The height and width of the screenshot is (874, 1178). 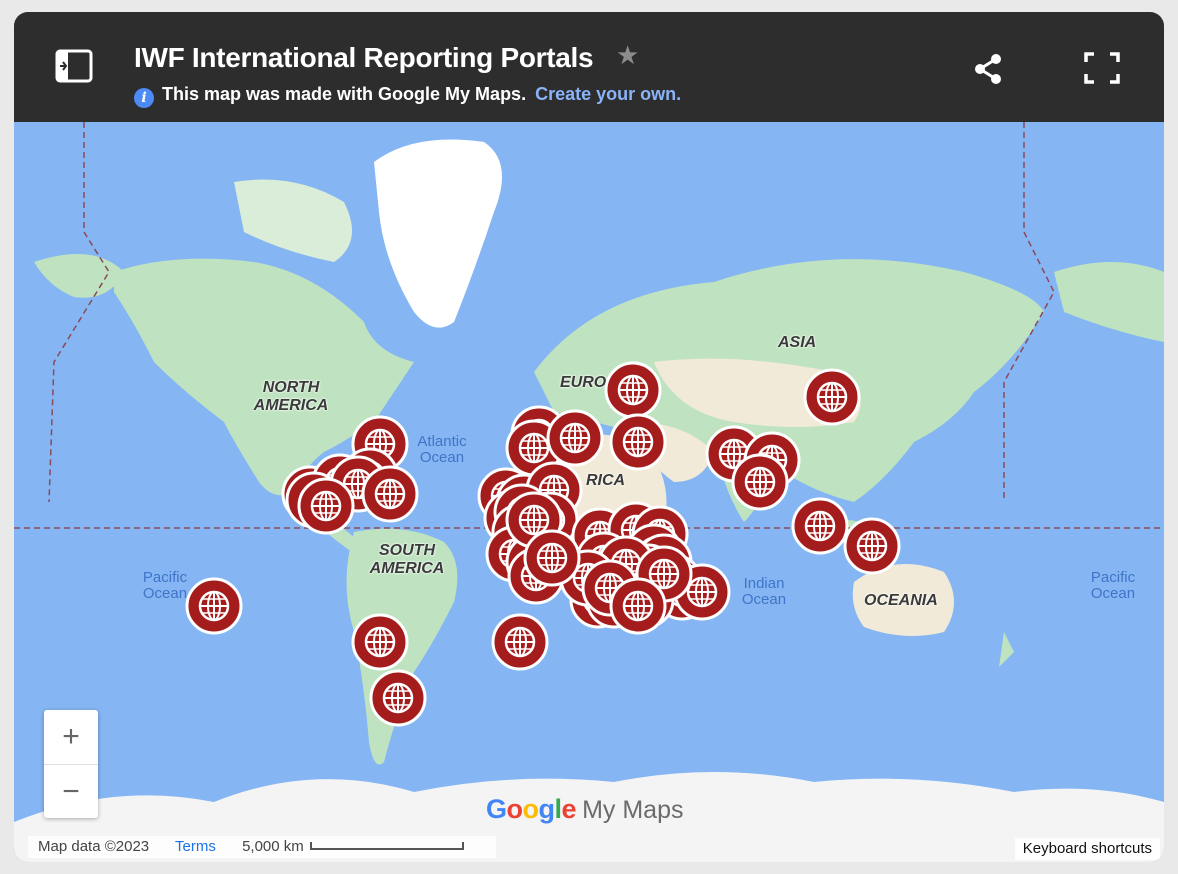 What do you see at coordinates (94, 846) in the screenshot?
I see `map-data-text: Map data ©2023` at bounding box center [94, 846].